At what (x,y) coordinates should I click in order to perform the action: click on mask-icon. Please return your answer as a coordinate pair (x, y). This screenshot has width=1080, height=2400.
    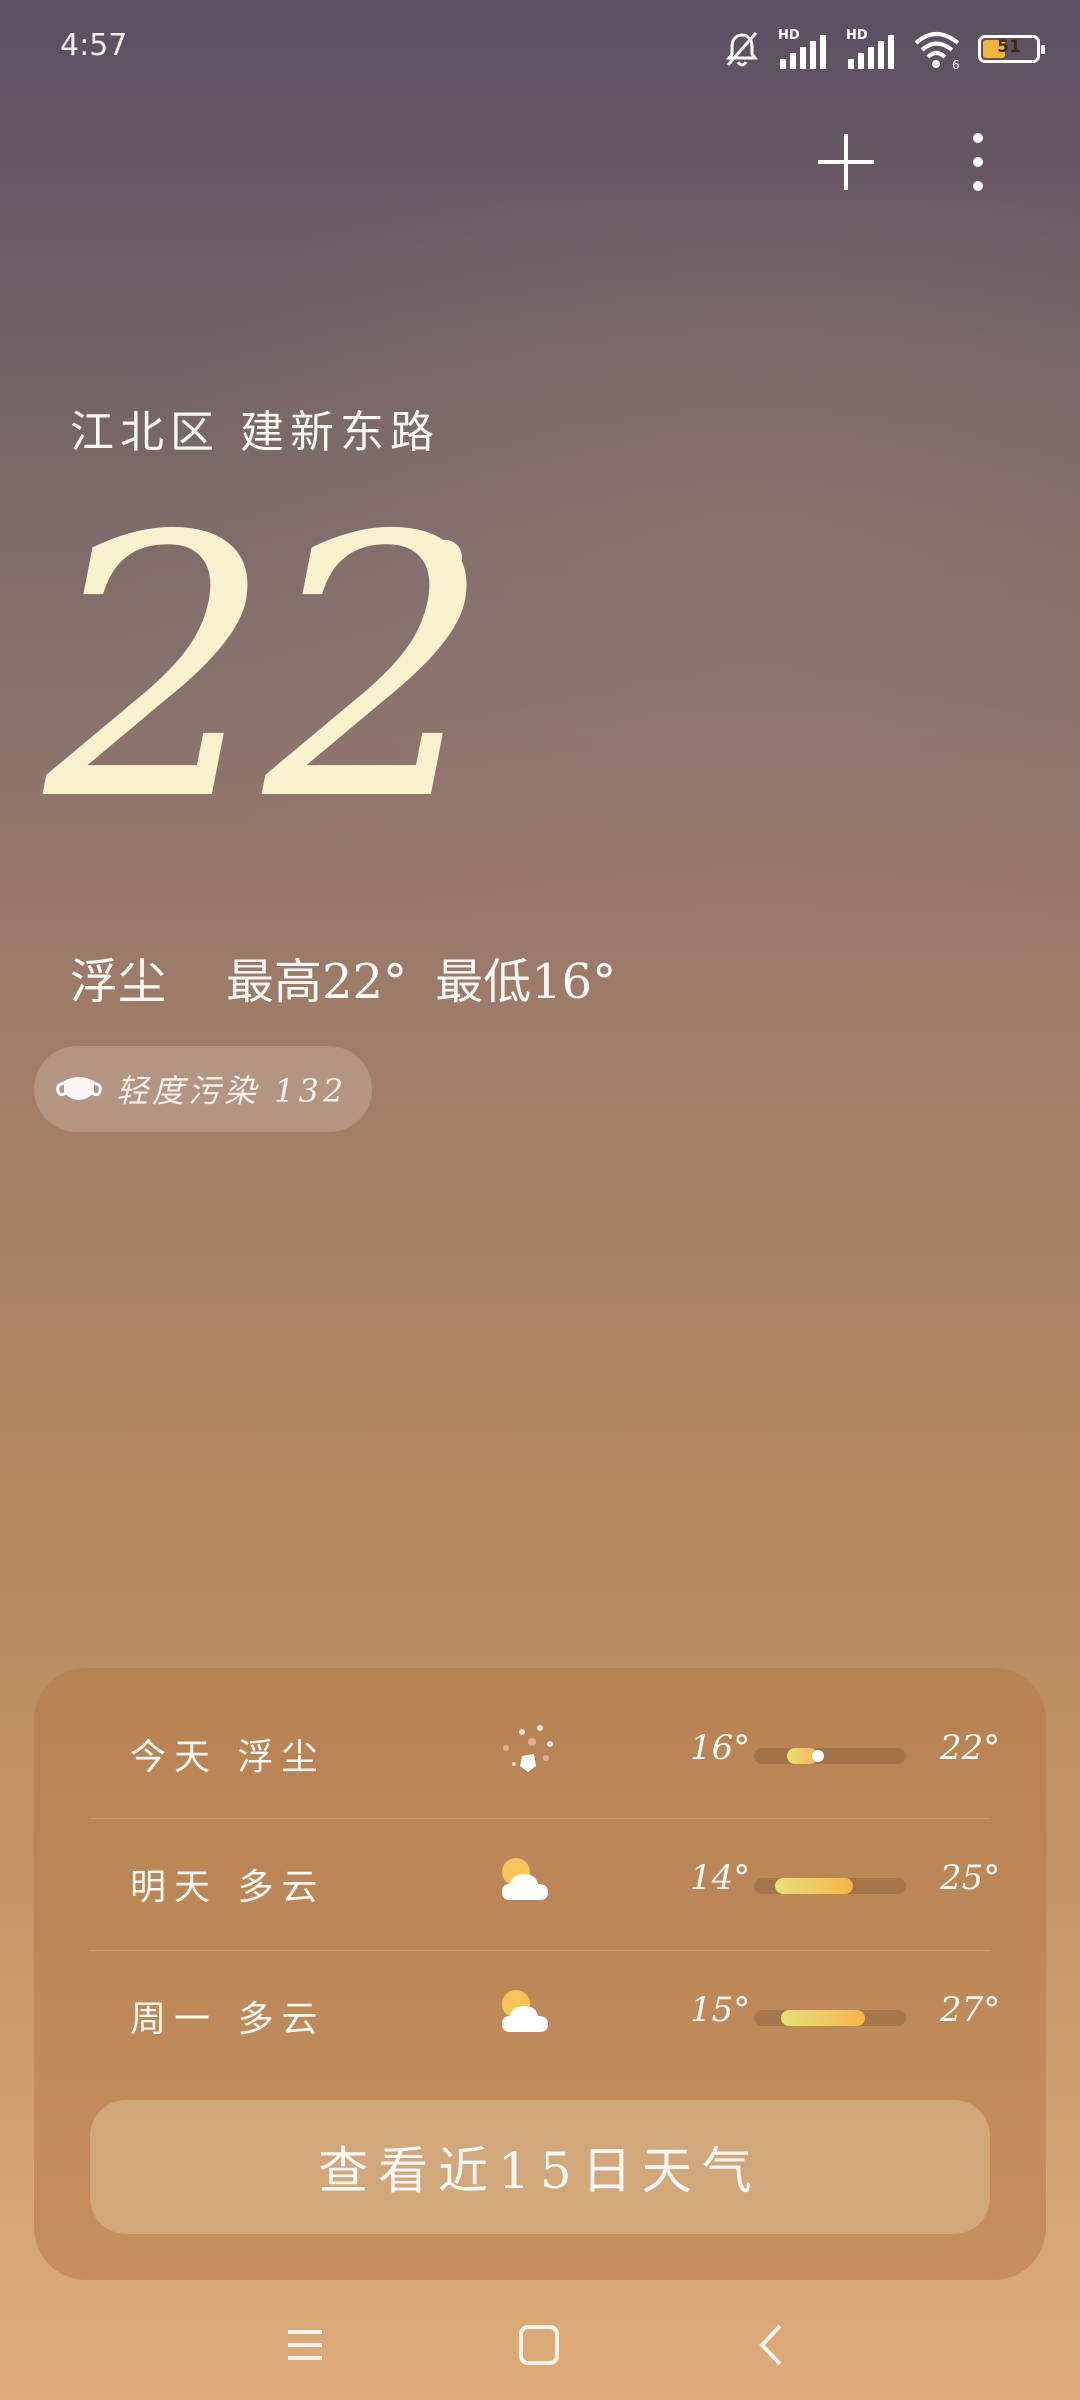
    Looking at the image, I should click on (79, 1088).